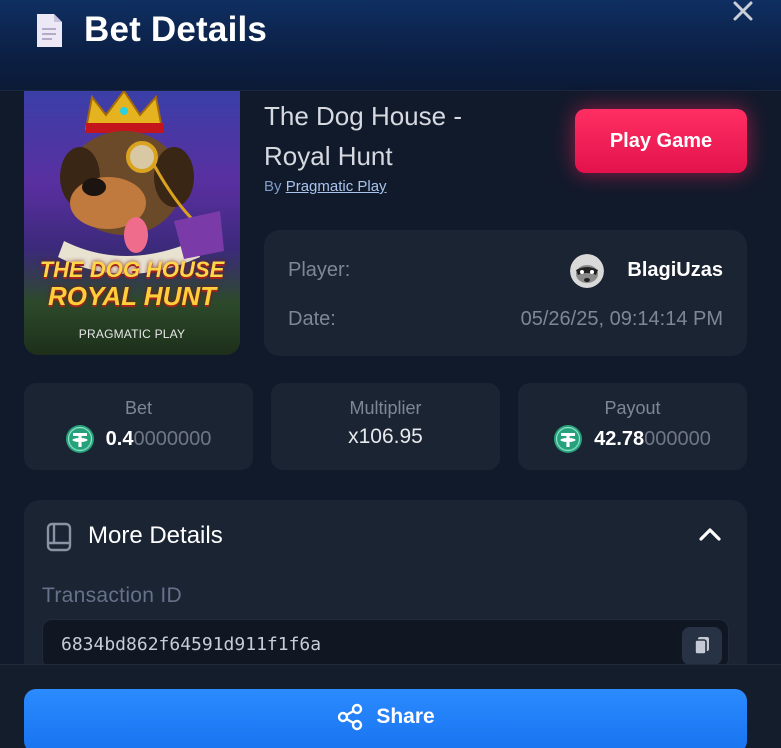  I want to click on document-icon, so click(49, 30).